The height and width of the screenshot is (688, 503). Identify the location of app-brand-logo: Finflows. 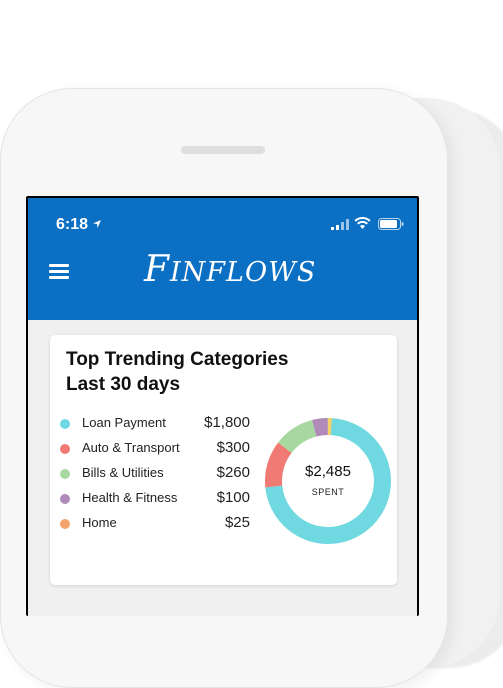
(230, 269).